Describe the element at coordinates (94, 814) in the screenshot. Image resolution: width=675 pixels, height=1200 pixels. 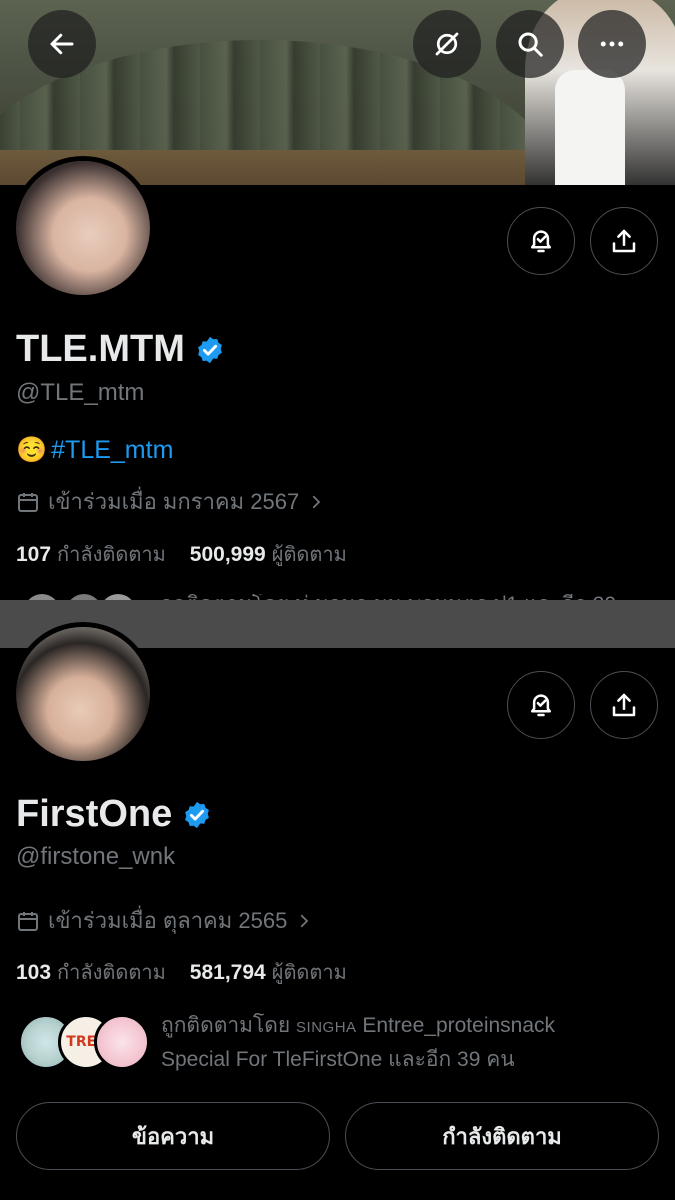
I see `display-name: FirstOne` at that location.